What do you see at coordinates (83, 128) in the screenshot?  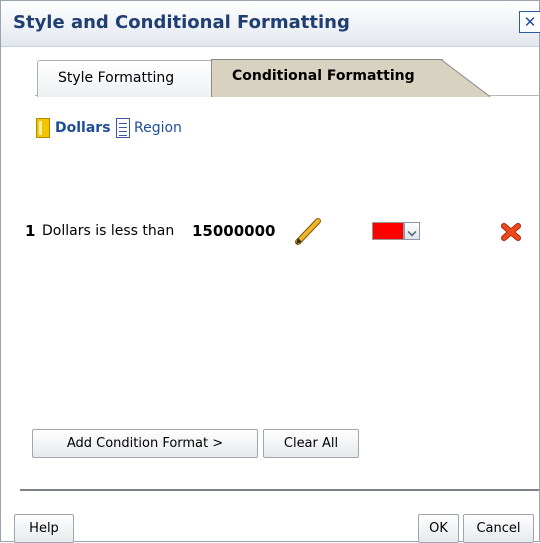 I see `column-link-dollars: Dollars` at bounding box center [83, 128].